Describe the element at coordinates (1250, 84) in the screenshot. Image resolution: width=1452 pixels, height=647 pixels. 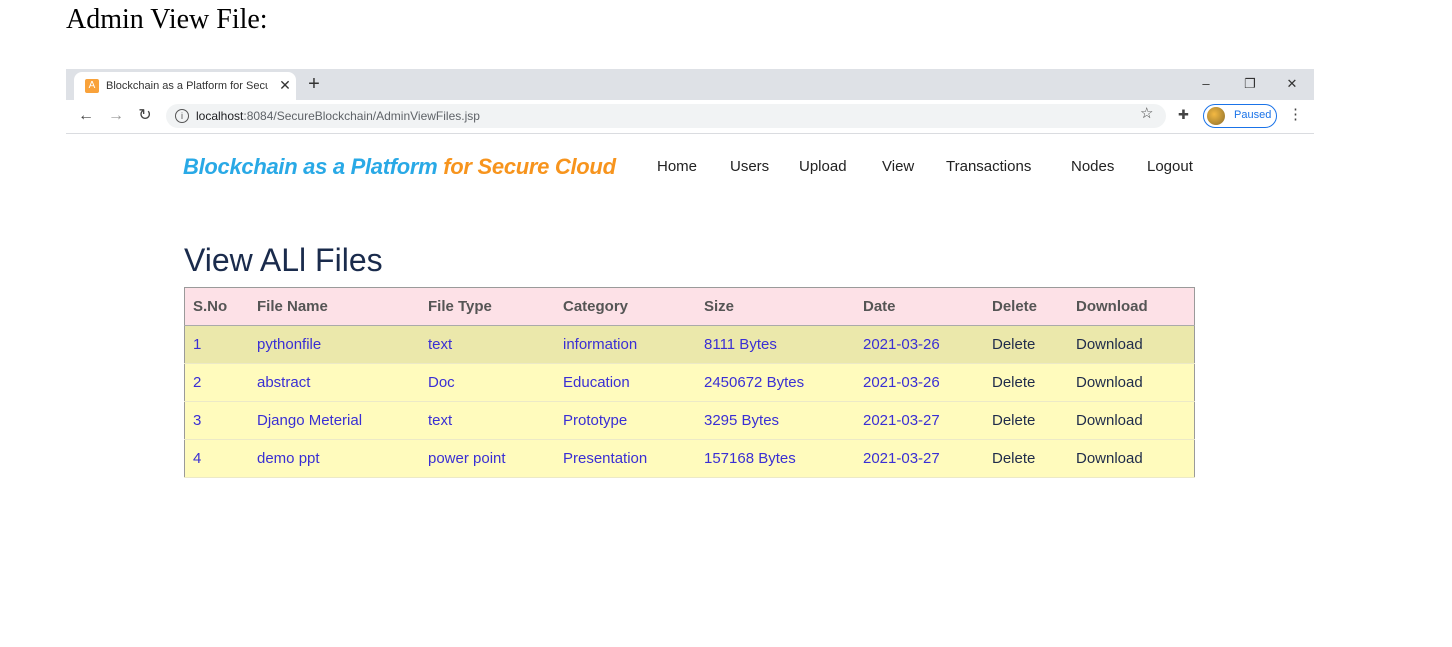
I see `restore-icon: ❐` at that location.